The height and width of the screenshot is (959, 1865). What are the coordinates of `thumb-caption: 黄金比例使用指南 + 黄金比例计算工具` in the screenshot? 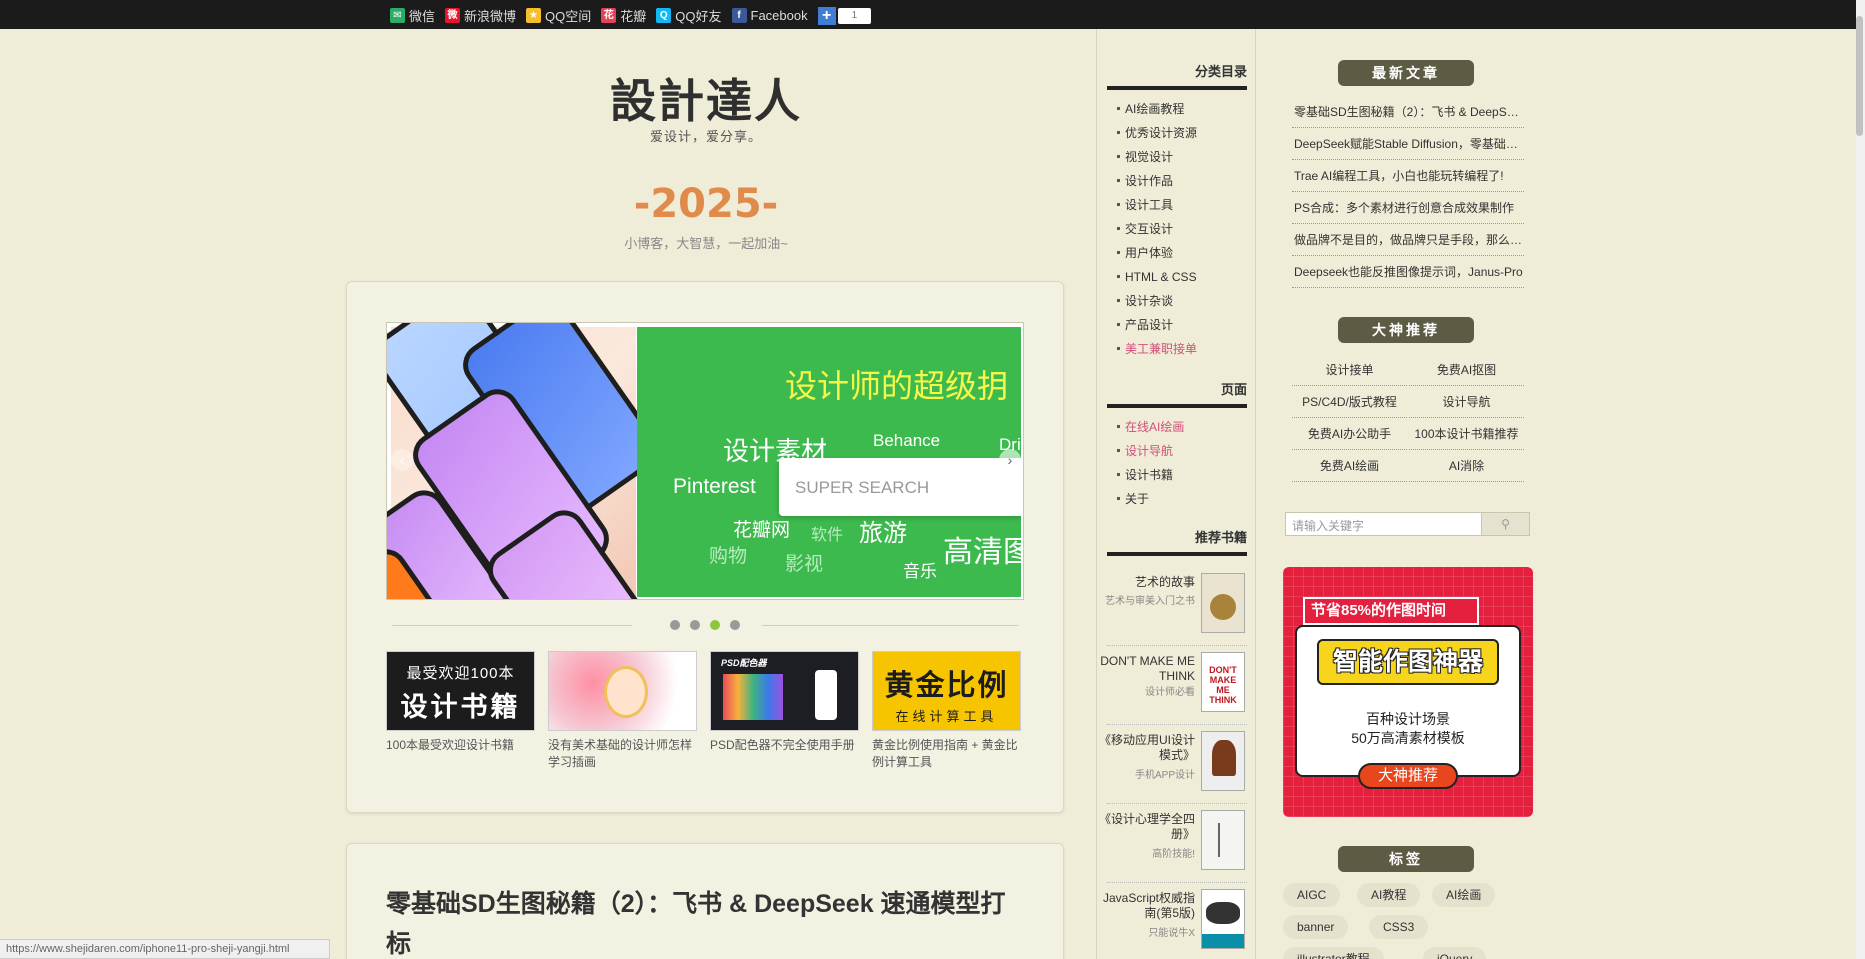 It's located at (946, 754).